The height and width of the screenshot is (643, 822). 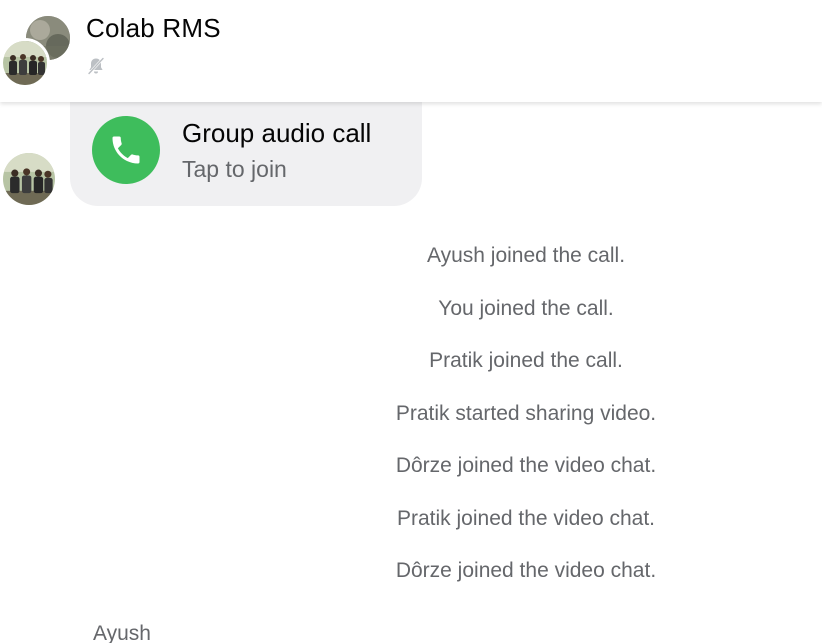 What do you see at coordinates (96, 66) in the screenshot?
I see `muted-bell-icon` at bounding box center [96, 66].